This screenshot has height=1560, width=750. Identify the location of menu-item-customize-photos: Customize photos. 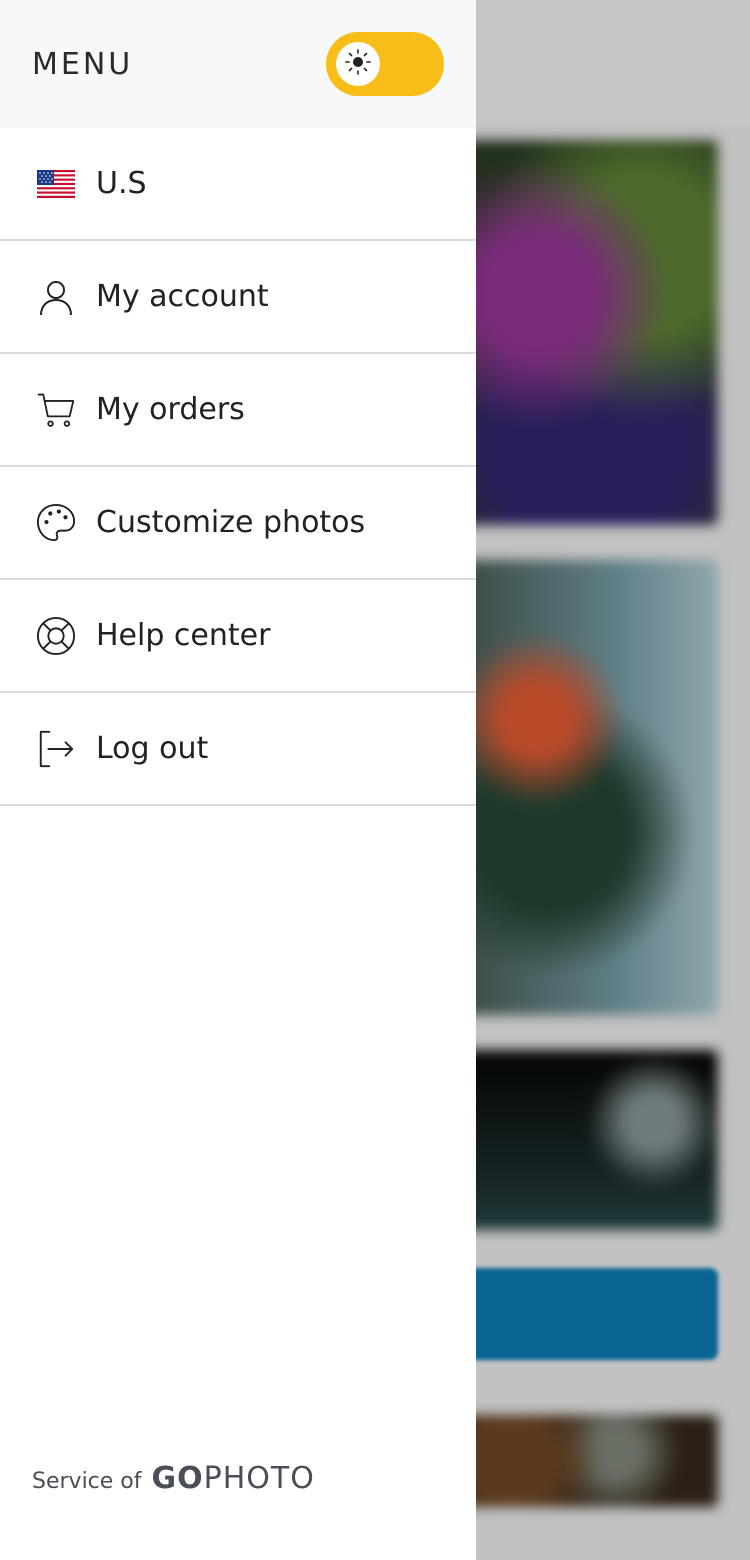
(238, 523).